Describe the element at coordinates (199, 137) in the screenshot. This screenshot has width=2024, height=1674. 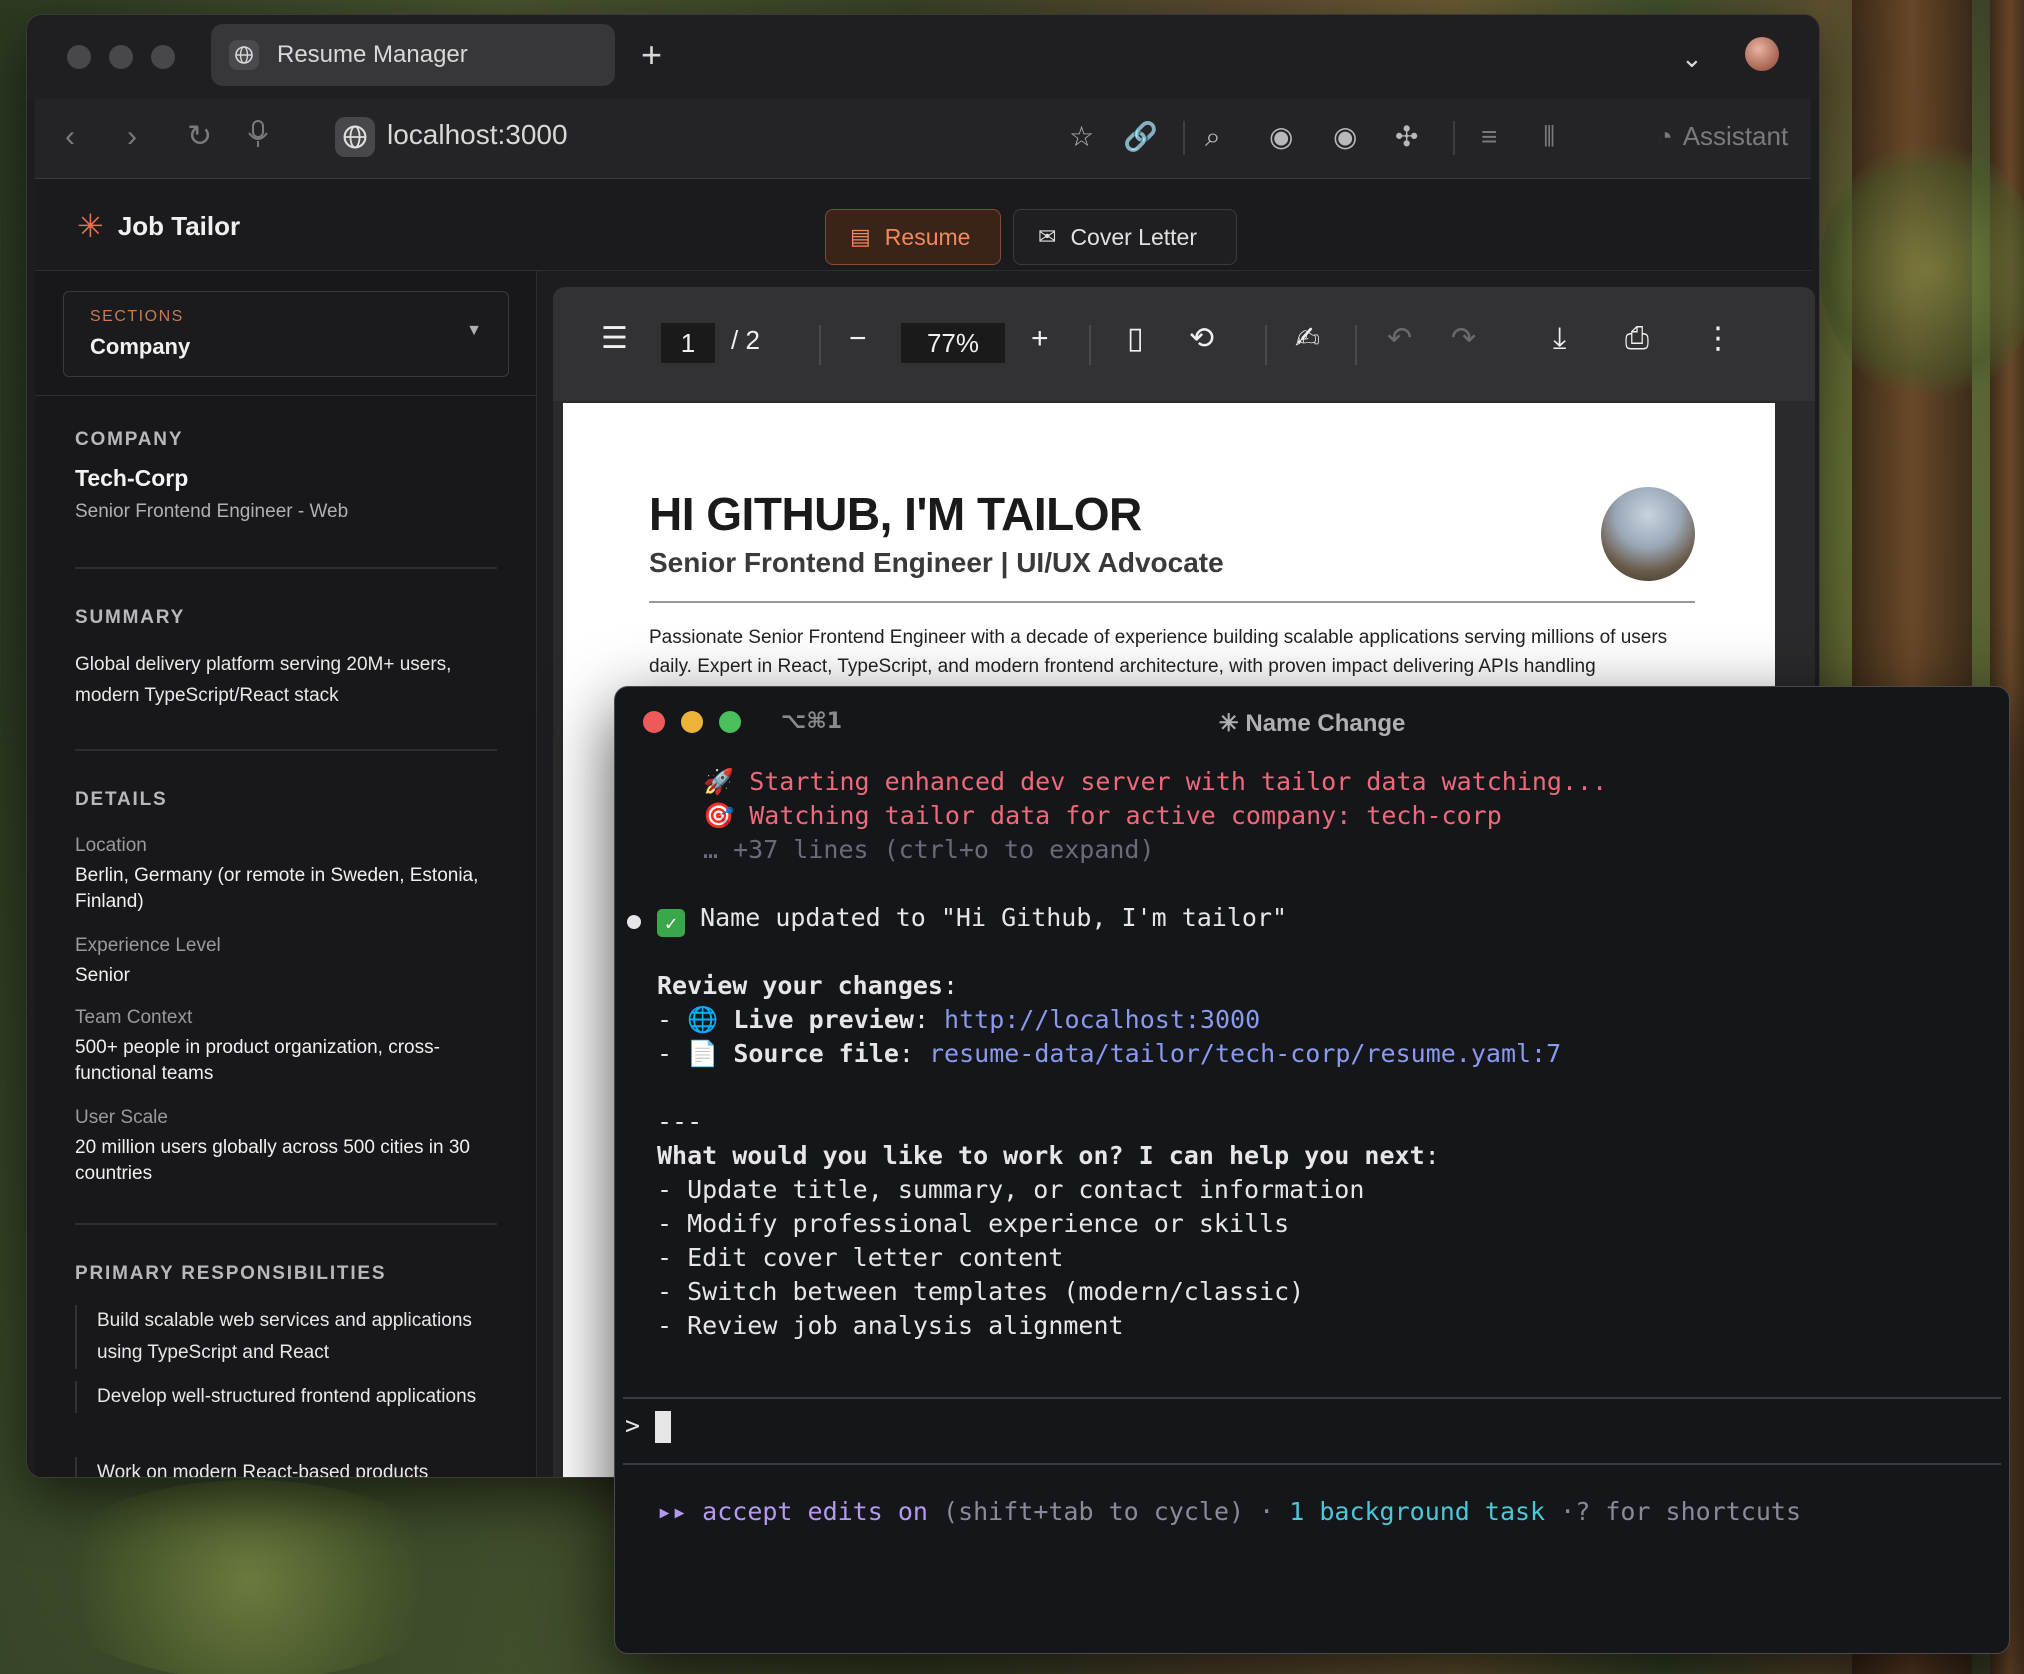
I see `reload-icon: ↻` at that location.